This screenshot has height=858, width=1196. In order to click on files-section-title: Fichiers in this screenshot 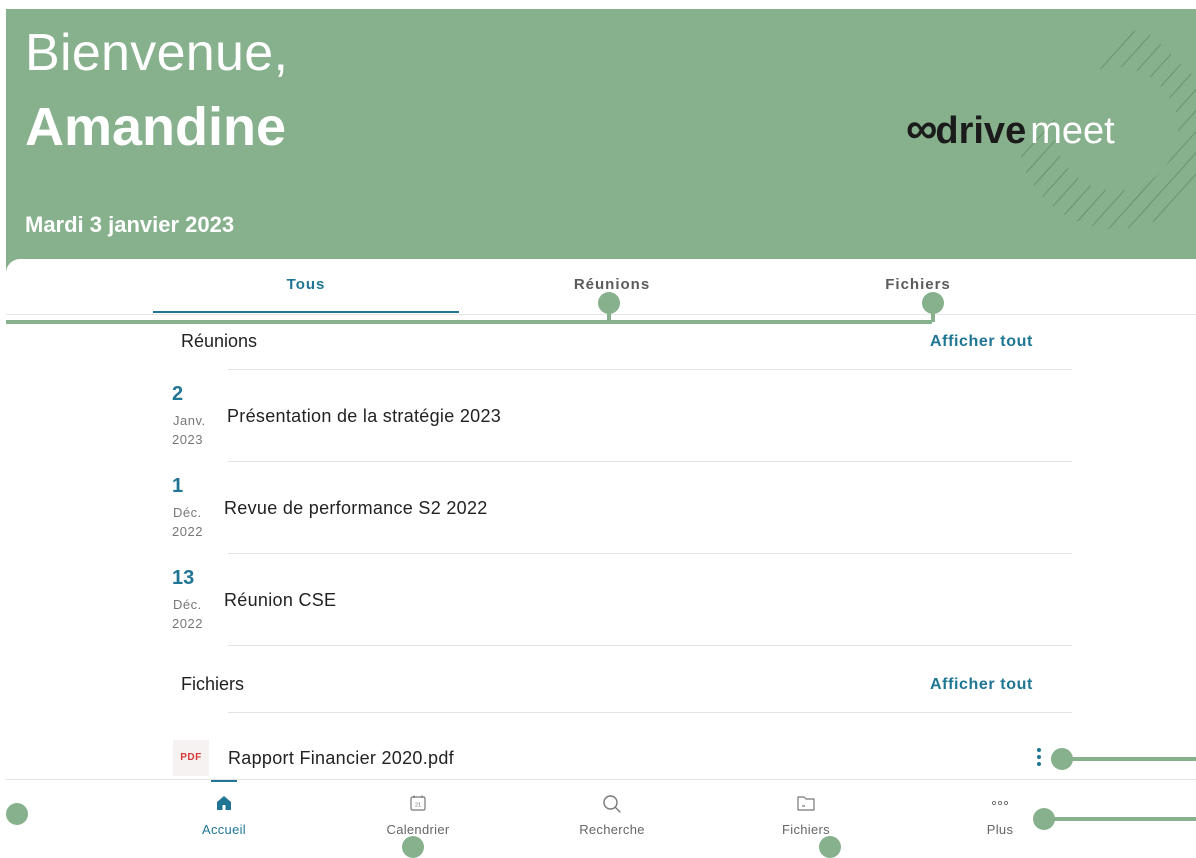, I will do `click(213, 684)`.